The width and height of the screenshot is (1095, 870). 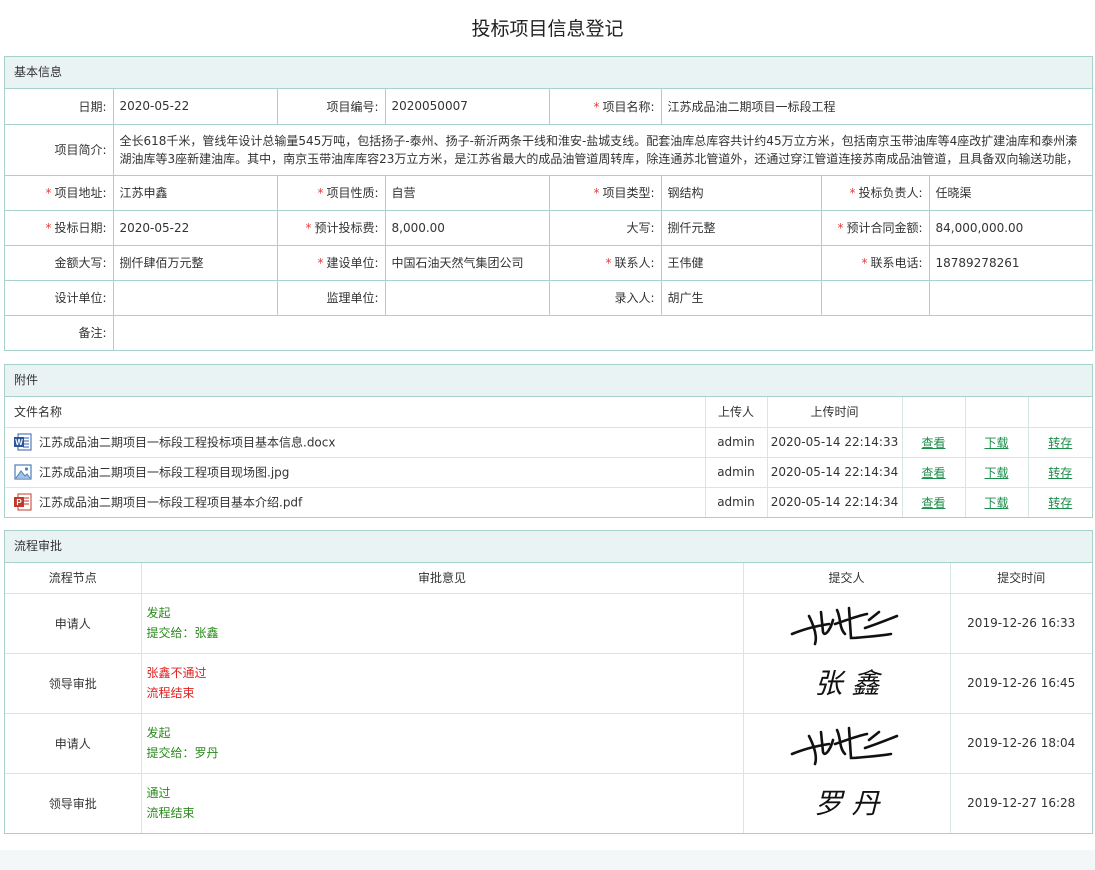 I want to click on contract-value: 84,000,000.00, so click(x=1010, y=228).